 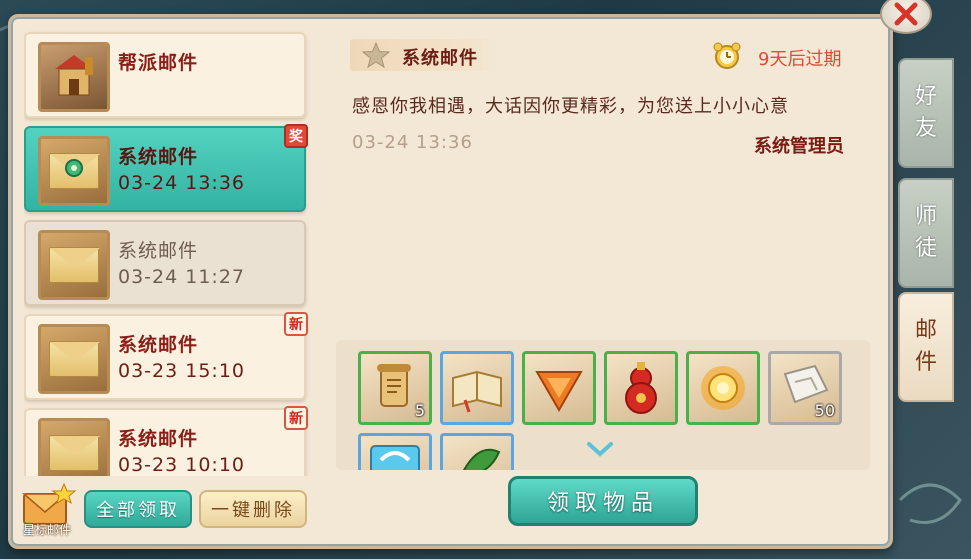 I want to click on mail-item-system-selected: 系统邮件 03-24 13:36 奖, so click(x=166, y=168).